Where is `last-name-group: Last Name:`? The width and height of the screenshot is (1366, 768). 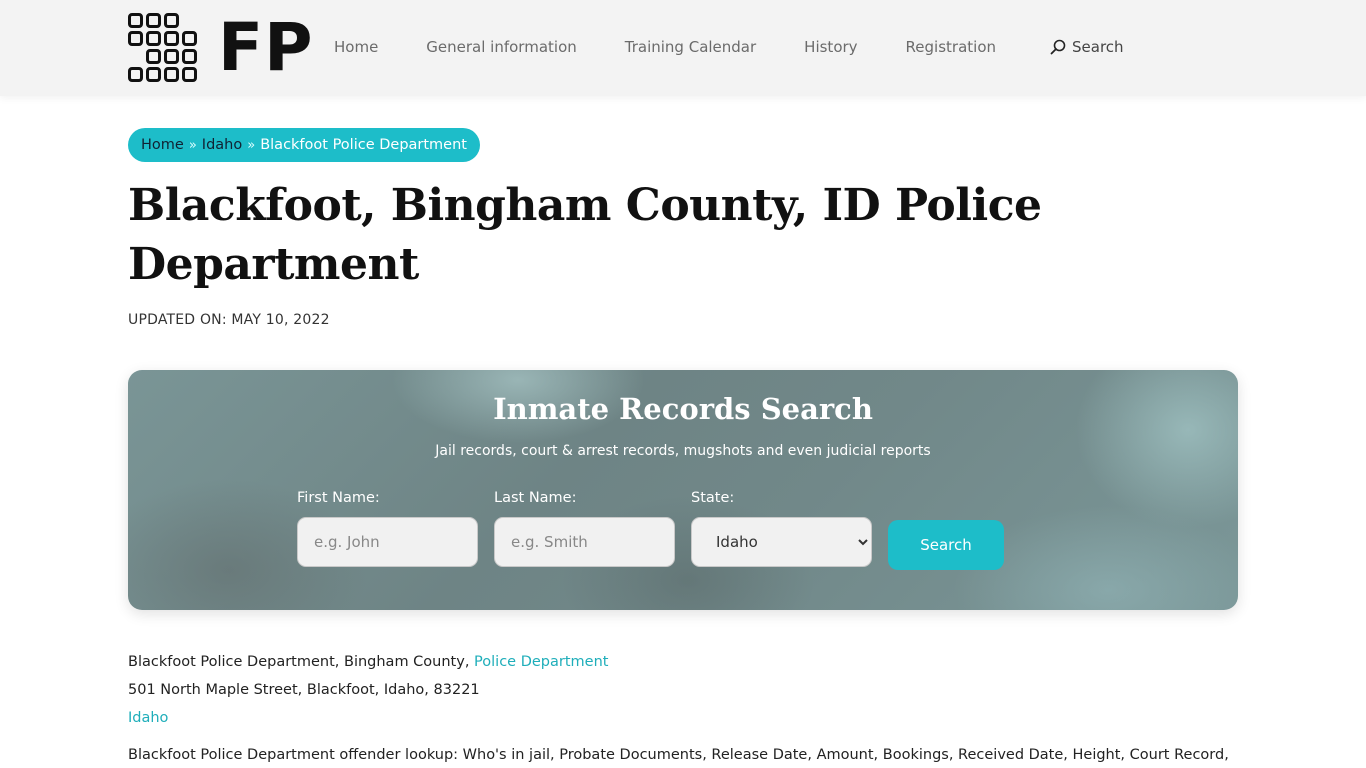
last-name-group: Last Name: is located at coordinates (584, 528).